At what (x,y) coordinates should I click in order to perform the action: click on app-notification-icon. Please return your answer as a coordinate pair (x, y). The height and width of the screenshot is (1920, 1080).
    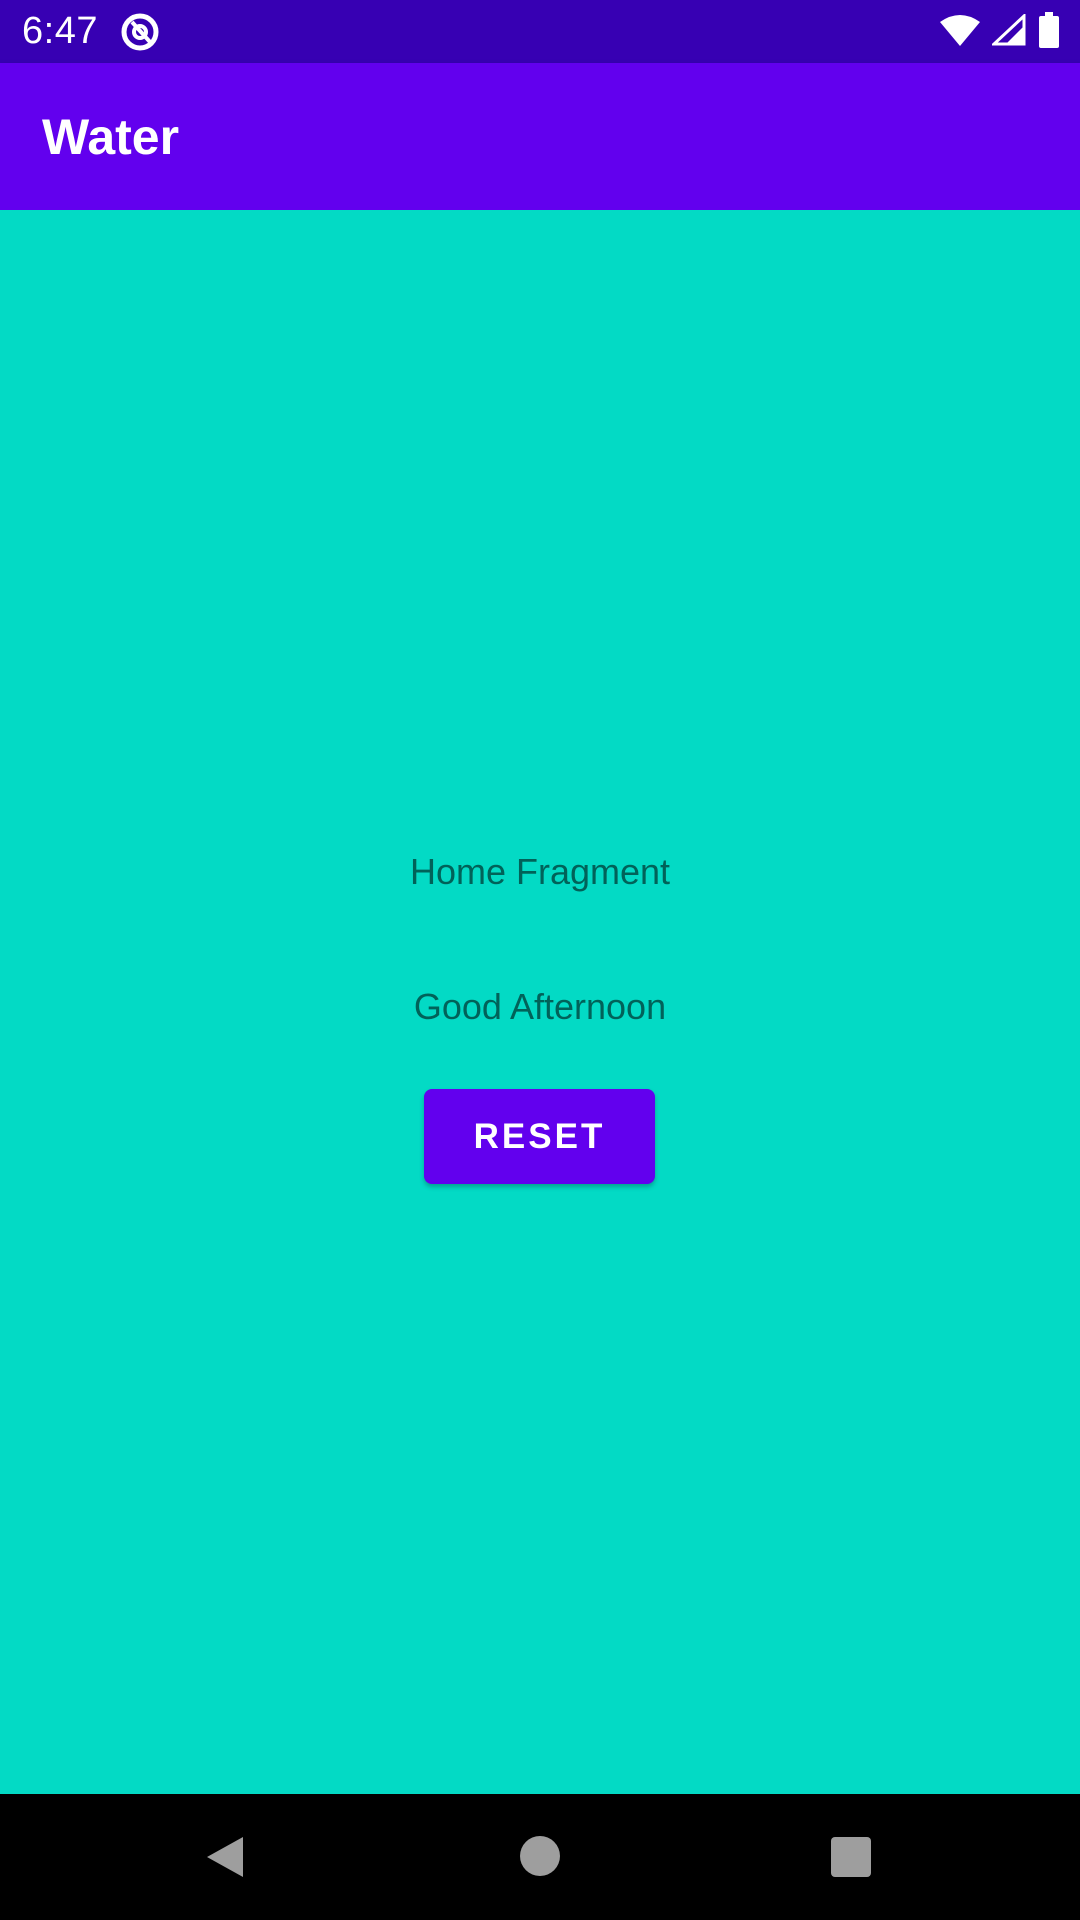
    Looking at the image, I should click on (140, 32).